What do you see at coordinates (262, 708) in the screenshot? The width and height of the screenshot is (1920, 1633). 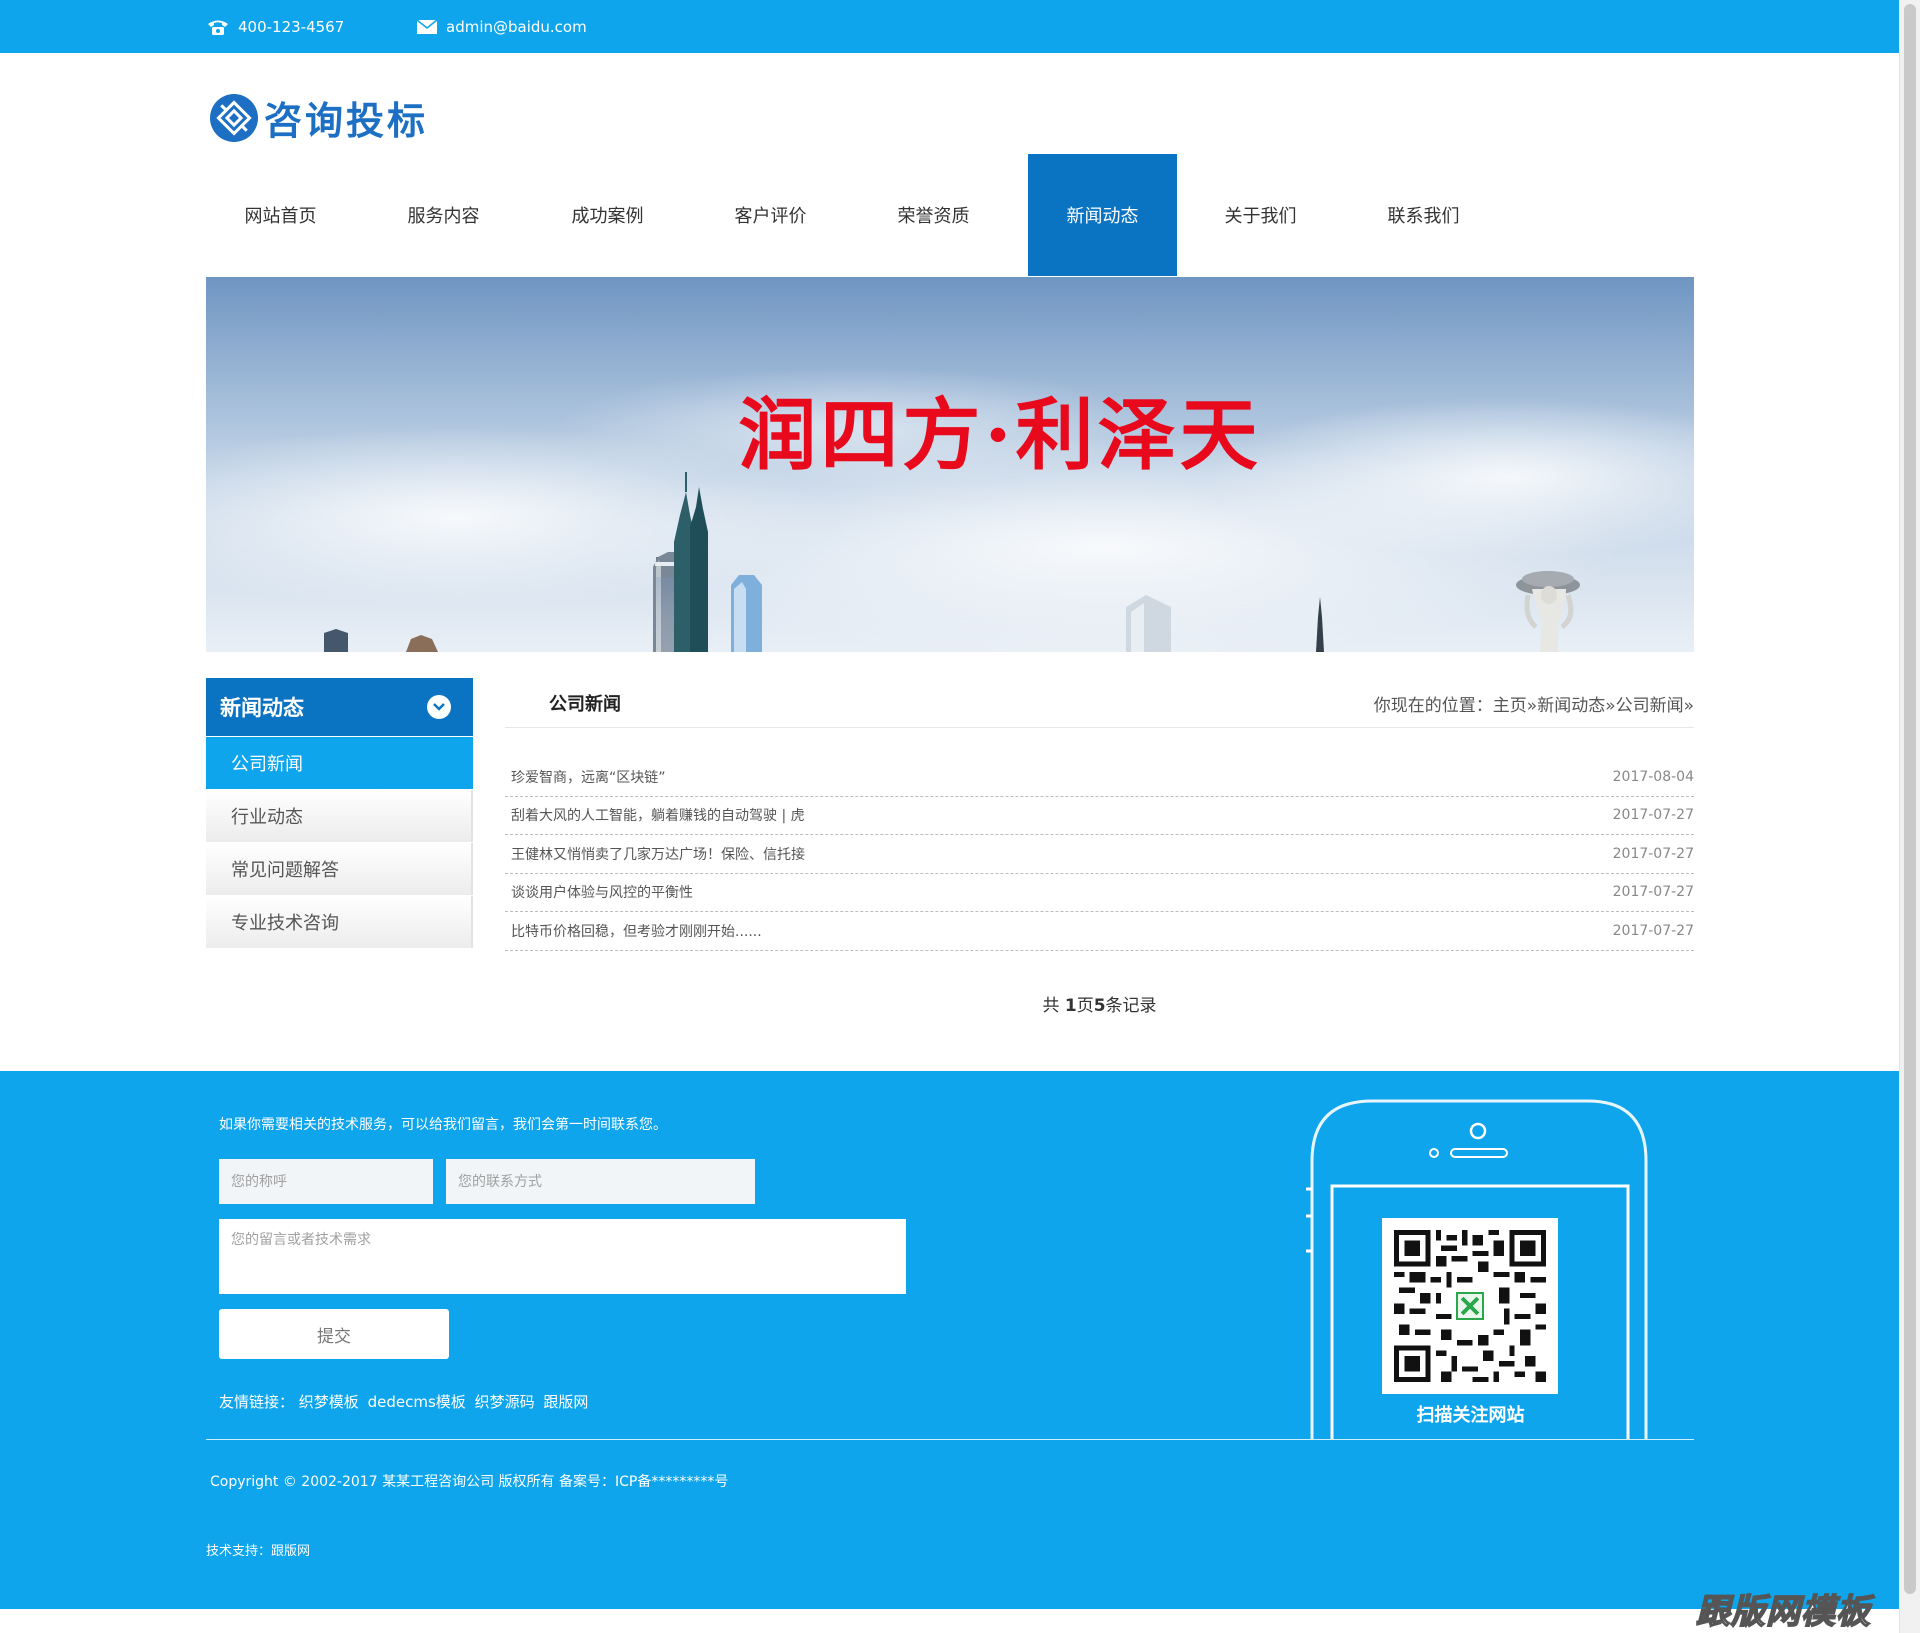 I see `sidebar-title: 新闻动态` at bounding box center [262, 708].